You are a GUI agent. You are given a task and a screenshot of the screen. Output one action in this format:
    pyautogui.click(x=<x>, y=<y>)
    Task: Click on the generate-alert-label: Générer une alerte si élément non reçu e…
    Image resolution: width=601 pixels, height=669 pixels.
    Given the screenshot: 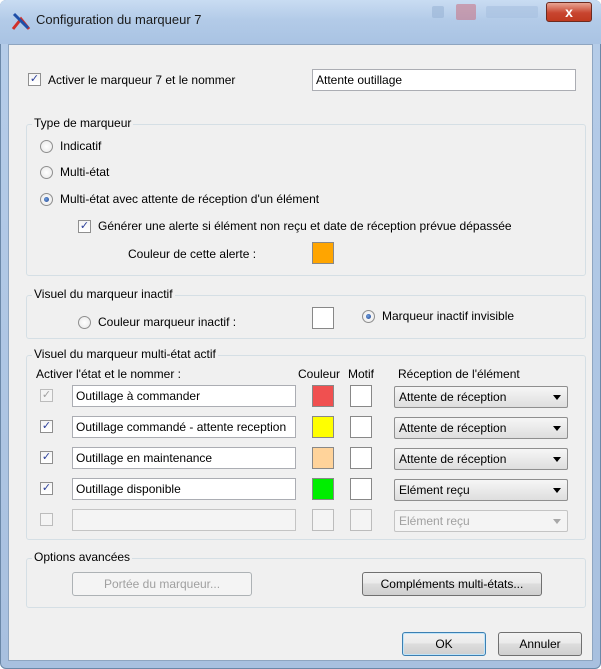 What is the action you would take?
    pyautogui.click(x=305, y=226)
    